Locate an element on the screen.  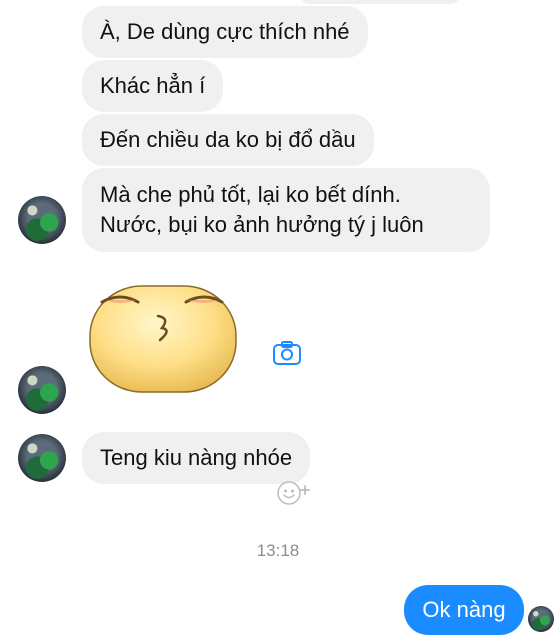
incoming-message: Đến chiều da ko bị đổ dầu is located at coordinates (228, 140).